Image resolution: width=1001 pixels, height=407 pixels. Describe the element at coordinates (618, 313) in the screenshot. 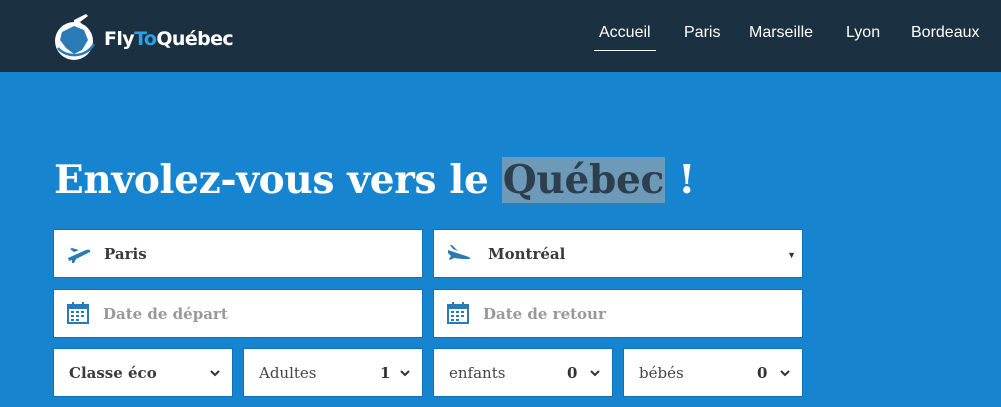

I see `return-date-field: Date de retour` at that location.